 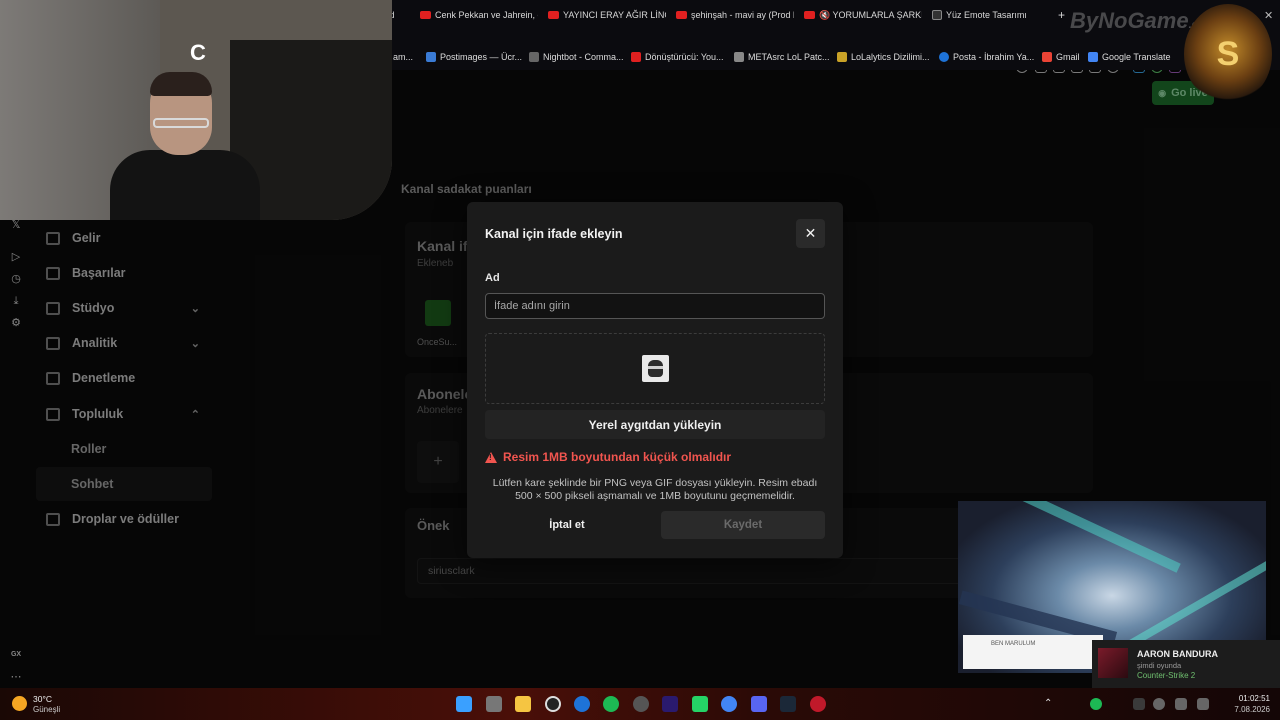 I want to click on discord-icon, so click(x=759, y=704).